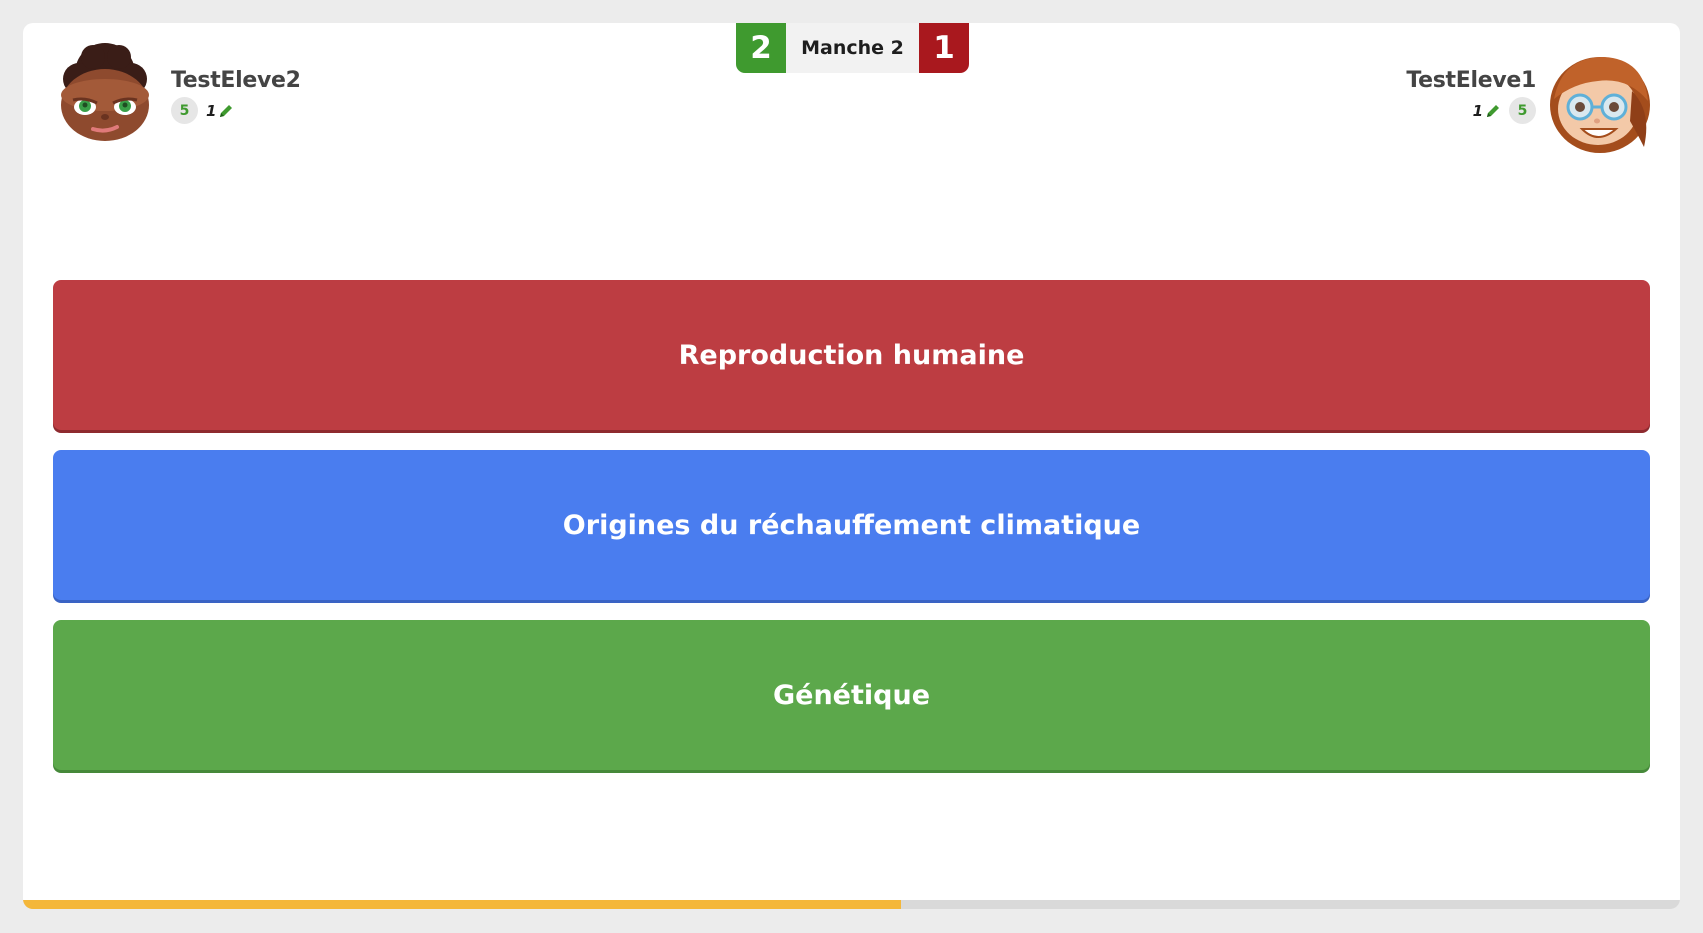 This screenshot has width=1703, height=933. I want to click on choice-label: Reproduction humaine, so click(851, 355).